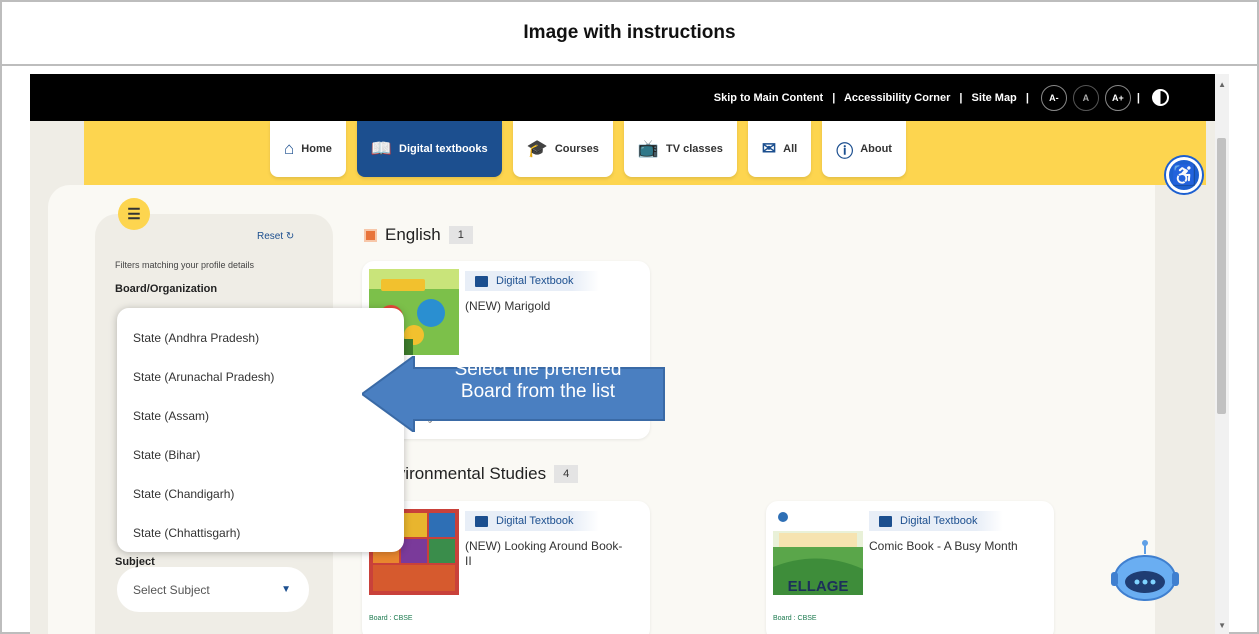  I want to click on book-title: (NEW) Looking Around Book-II, so click(544, 553).